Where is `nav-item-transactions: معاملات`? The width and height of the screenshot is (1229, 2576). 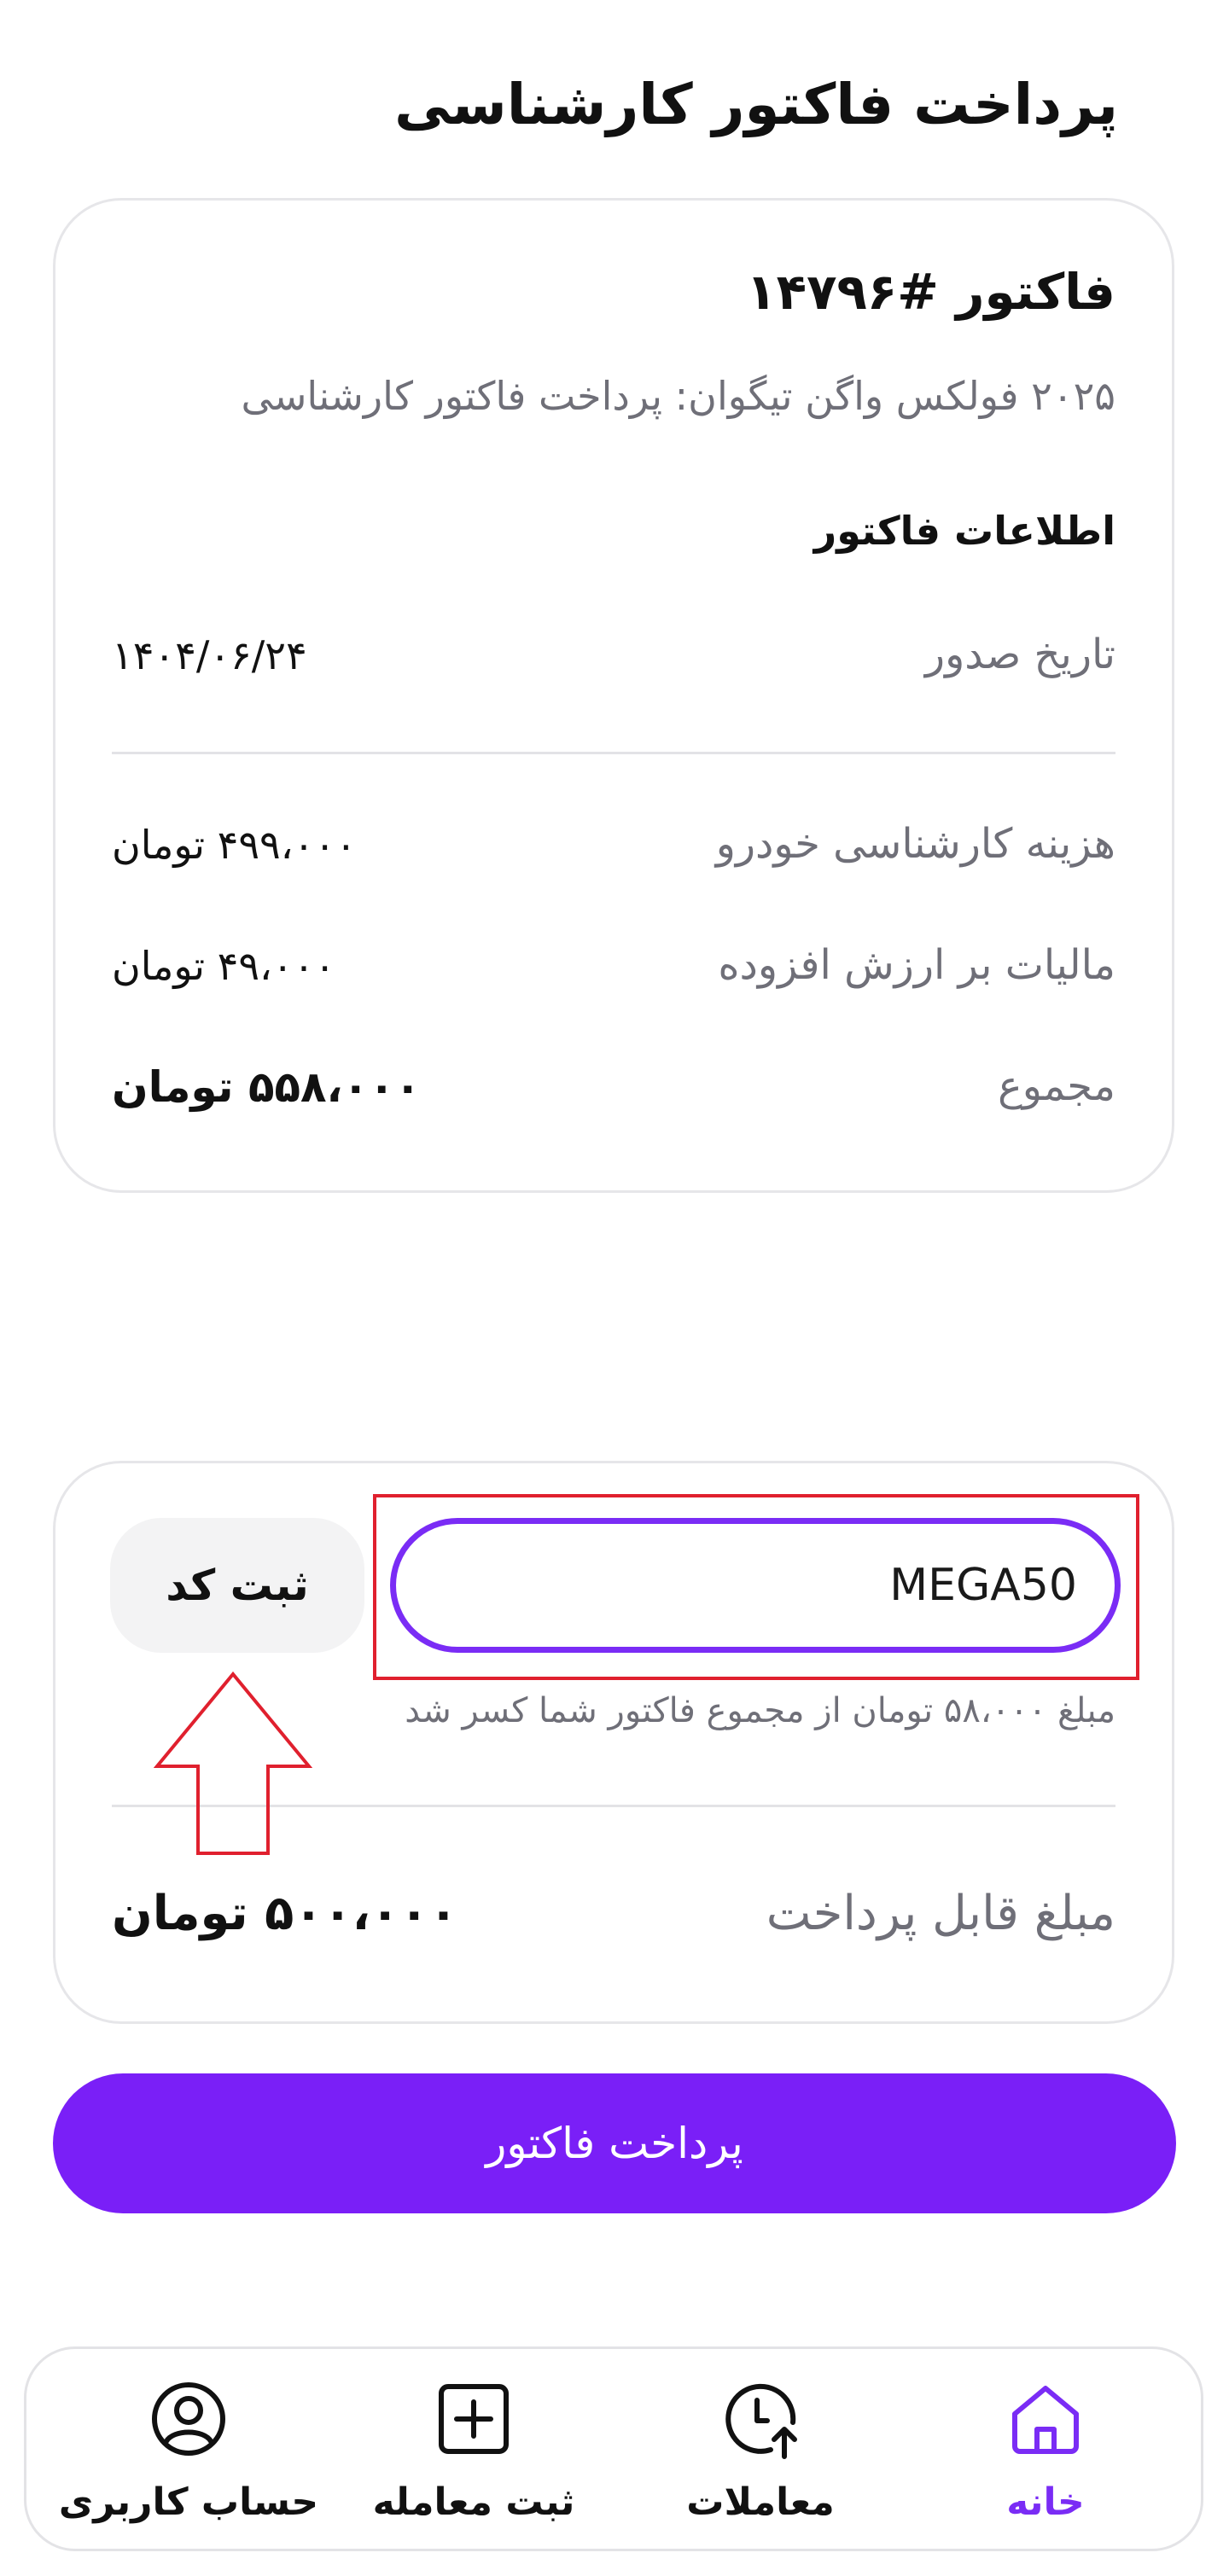
nav-item-transactions: معاملات is located at coordinates (760, 2449).